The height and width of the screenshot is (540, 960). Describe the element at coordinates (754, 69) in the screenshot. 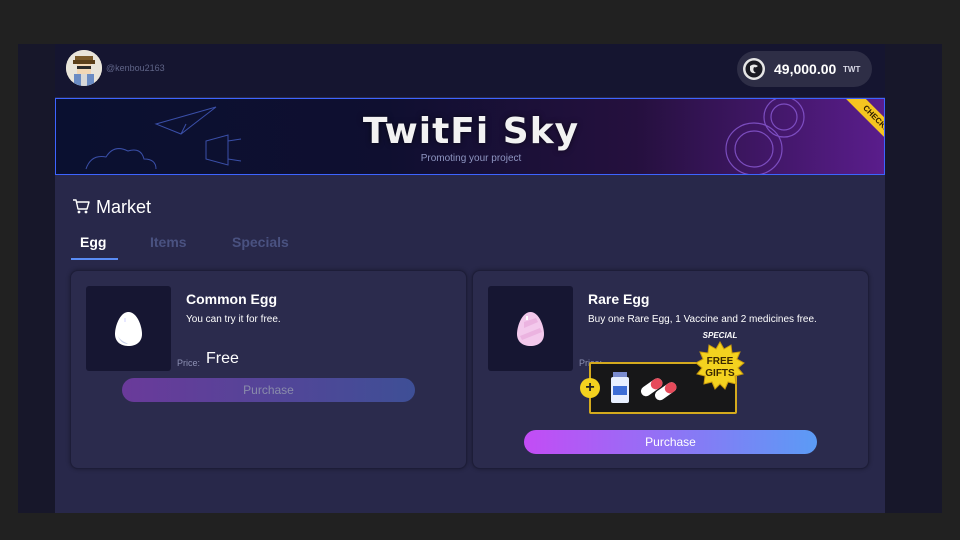

I see `twt-coin-icon` at that location.